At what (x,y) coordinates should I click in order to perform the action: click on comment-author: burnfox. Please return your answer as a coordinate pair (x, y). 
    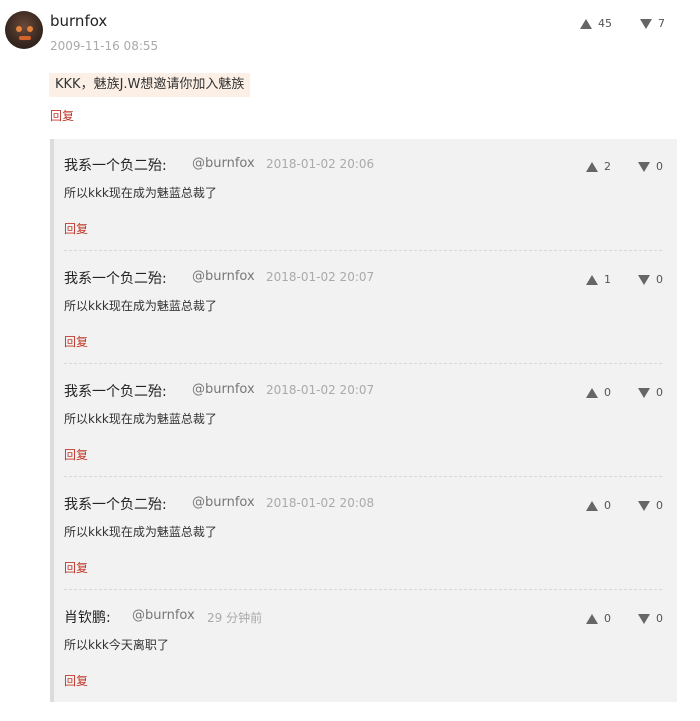
    Looking at the image, I should click on (78, 21).